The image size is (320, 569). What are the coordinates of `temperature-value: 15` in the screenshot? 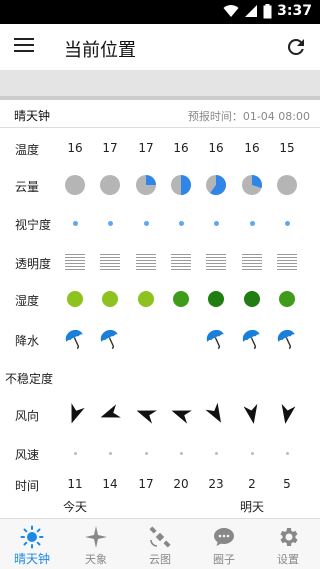 It's located at (287, 148).